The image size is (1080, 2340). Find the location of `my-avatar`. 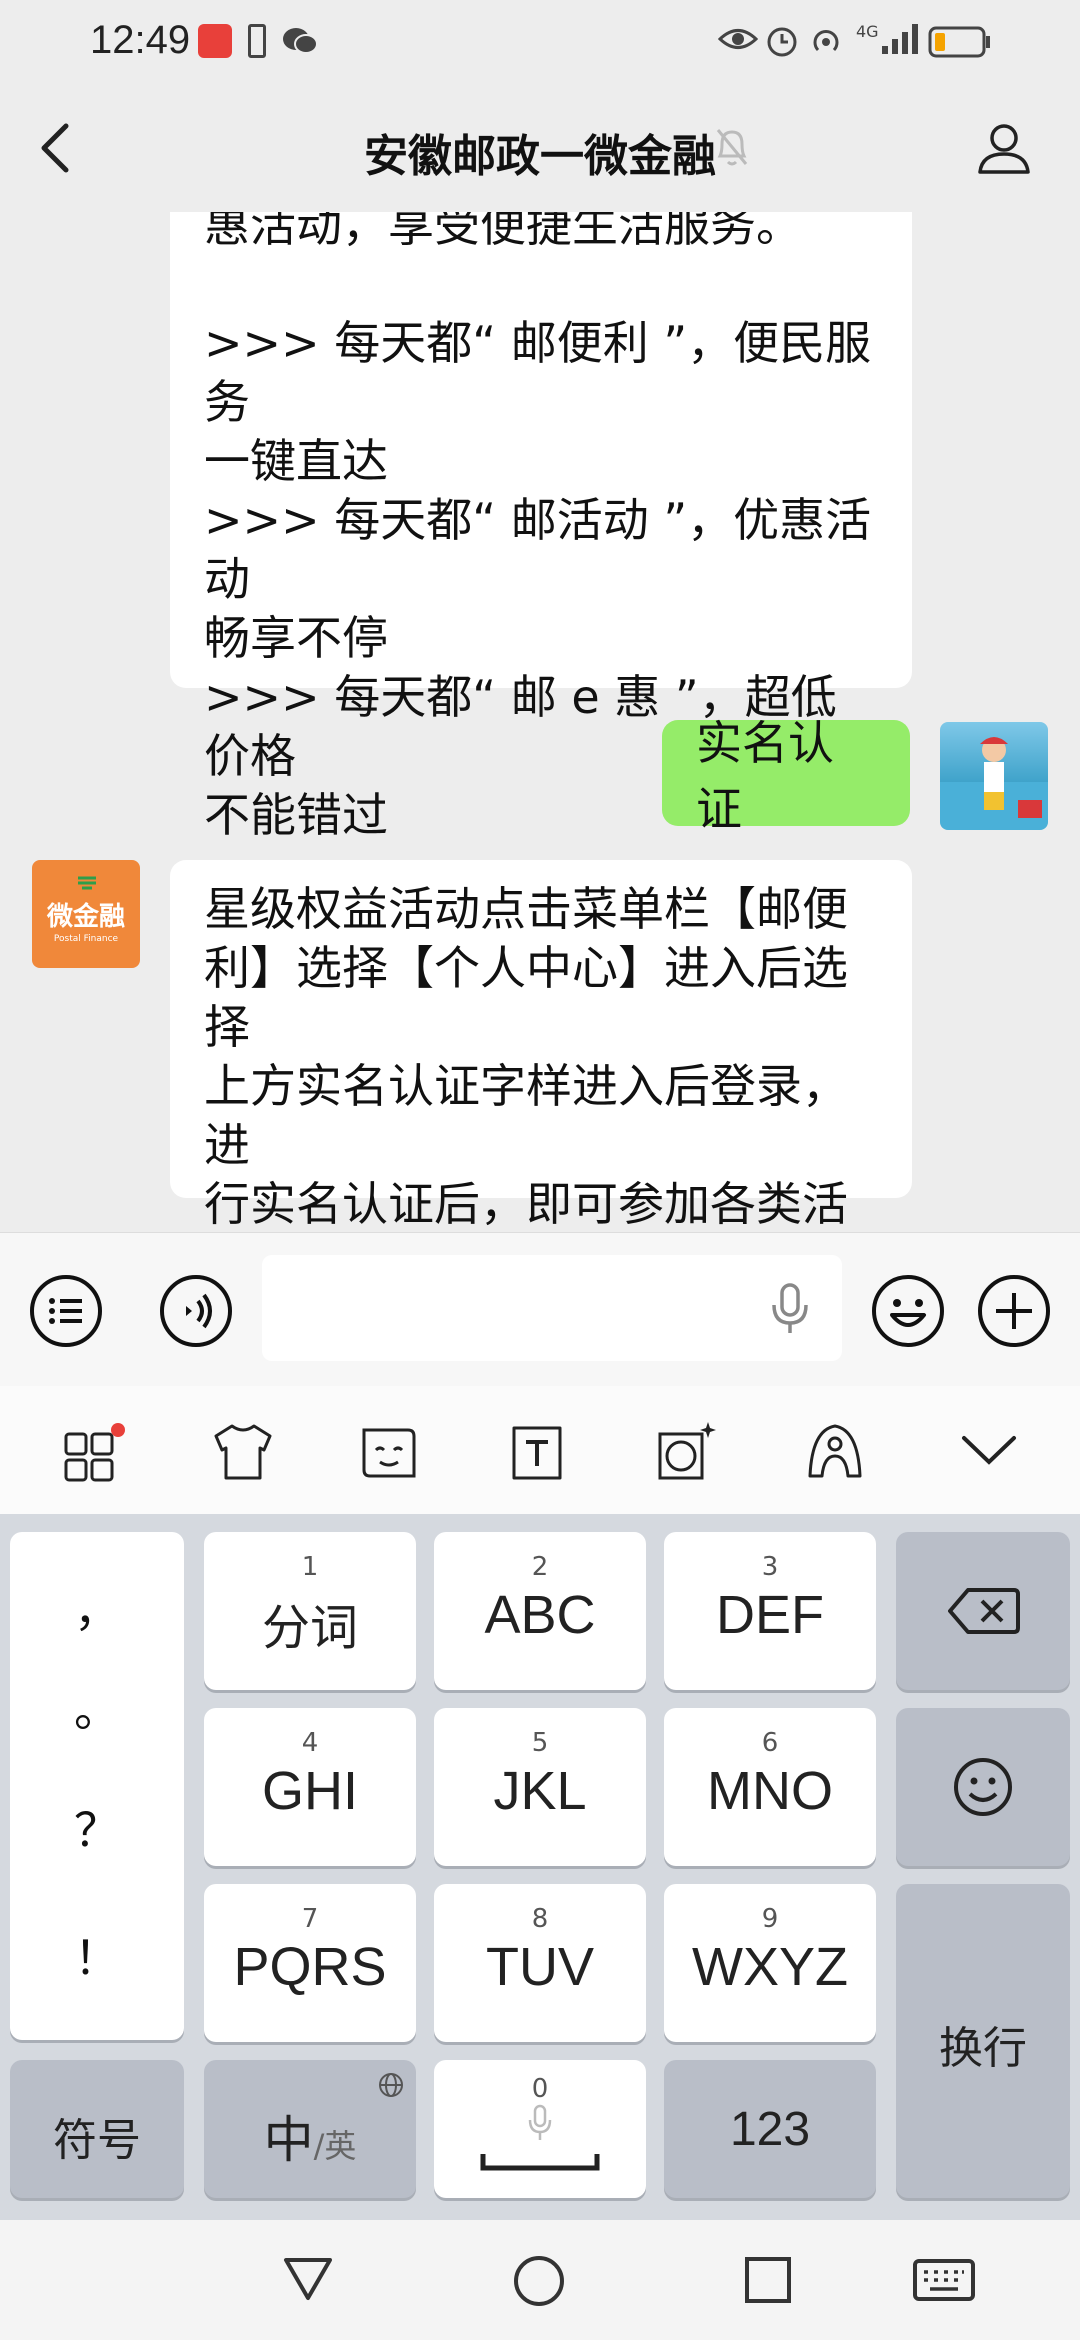

my-avatar is located at coordinates (994, 776).